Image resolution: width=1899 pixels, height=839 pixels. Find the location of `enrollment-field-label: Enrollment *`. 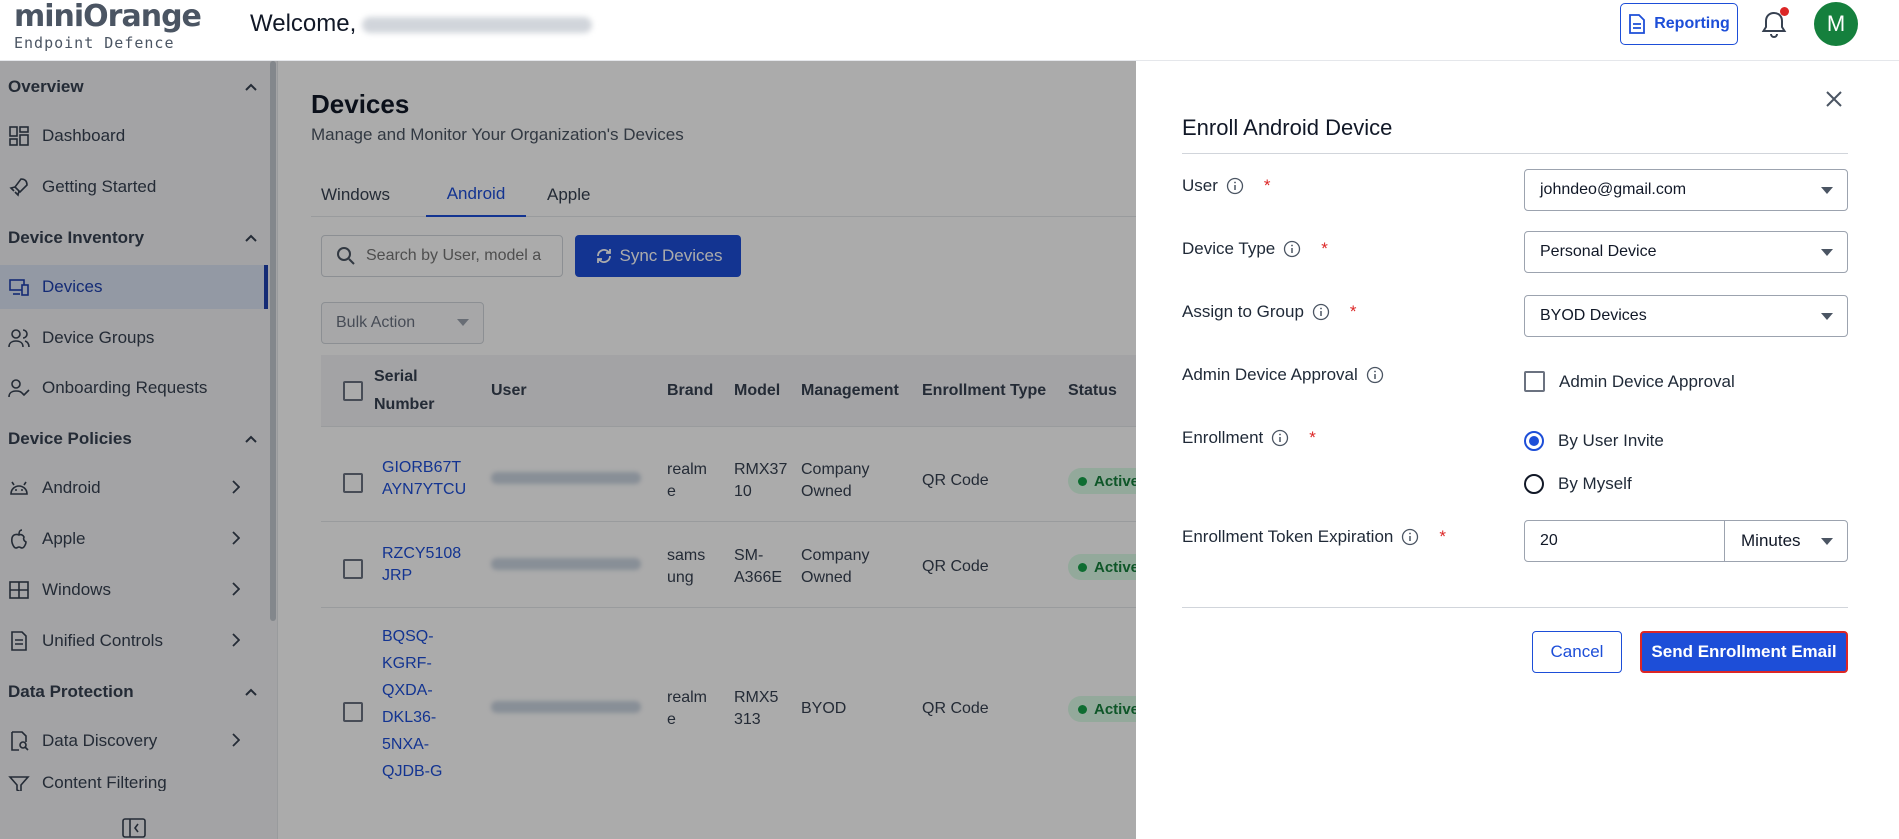

enrollment-field-label: Enrollment * is located at coordinates (1249, 438).